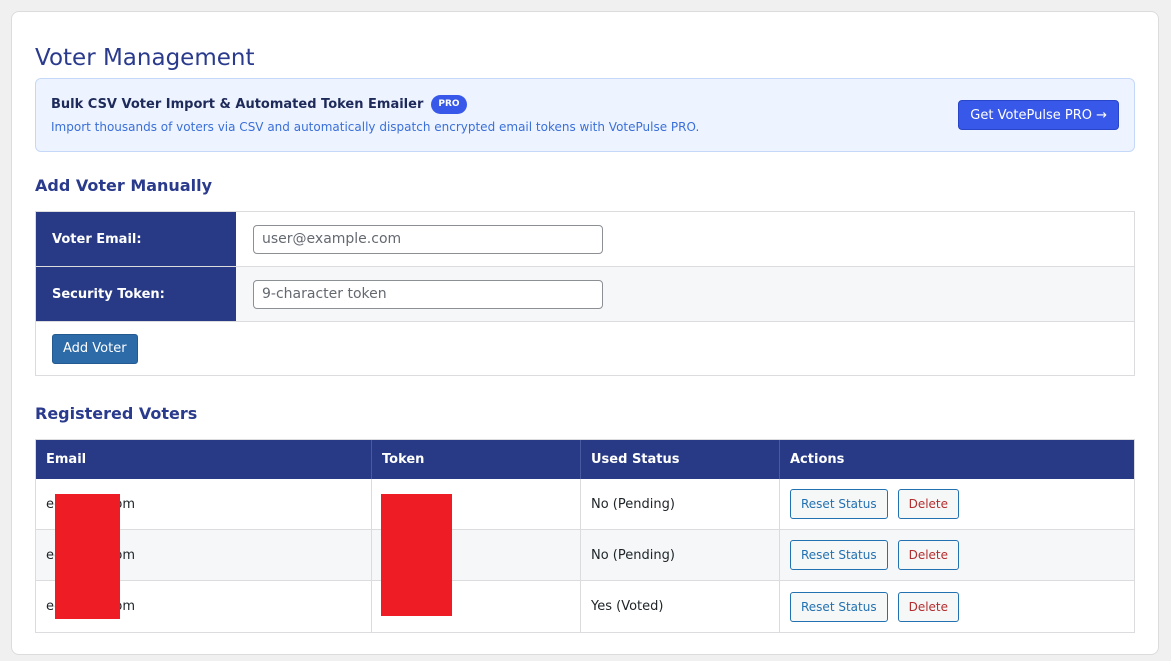  I want to click on add-voter-heading: Add Voter Manually, so click(124, 185).